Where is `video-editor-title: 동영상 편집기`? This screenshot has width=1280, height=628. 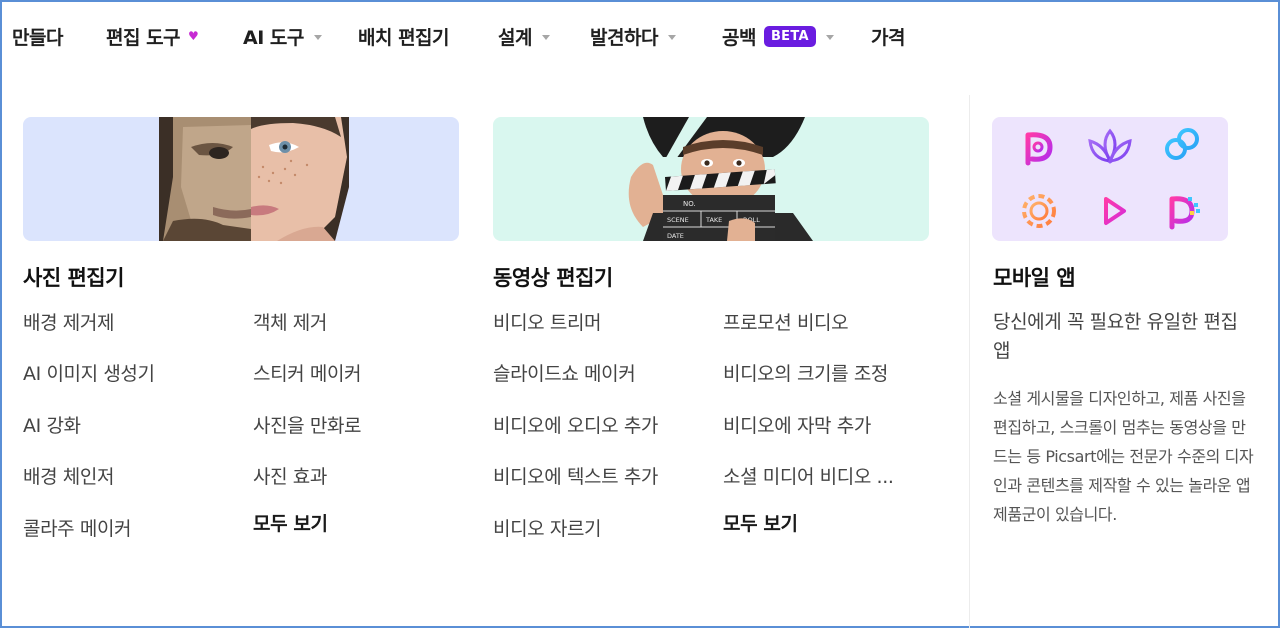 video-editor-title: 동영상 편집기 is located at coordinates (553, 277).